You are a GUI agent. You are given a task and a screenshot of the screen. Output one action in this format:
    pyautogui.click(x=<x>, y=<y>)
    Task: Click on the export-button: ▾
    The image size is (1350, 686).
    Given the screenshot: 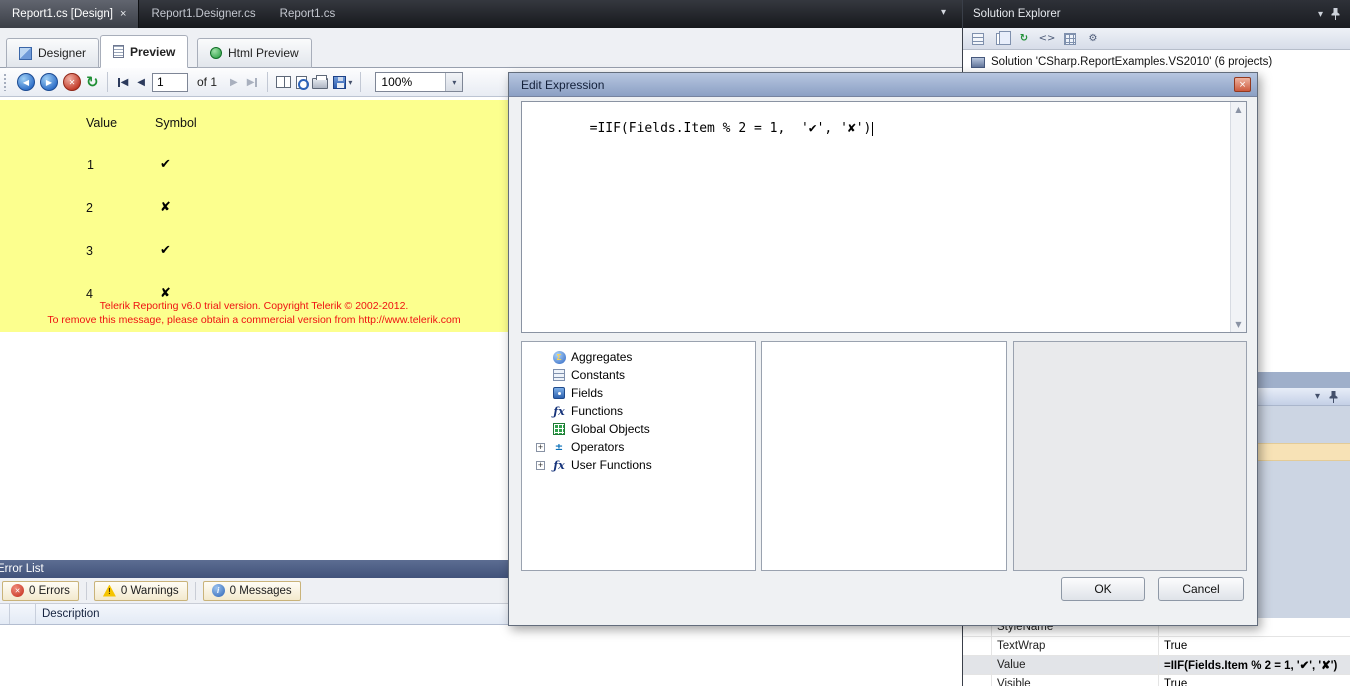 What is the action you would take?
    pyautogui.click(x=342, y=82)
    